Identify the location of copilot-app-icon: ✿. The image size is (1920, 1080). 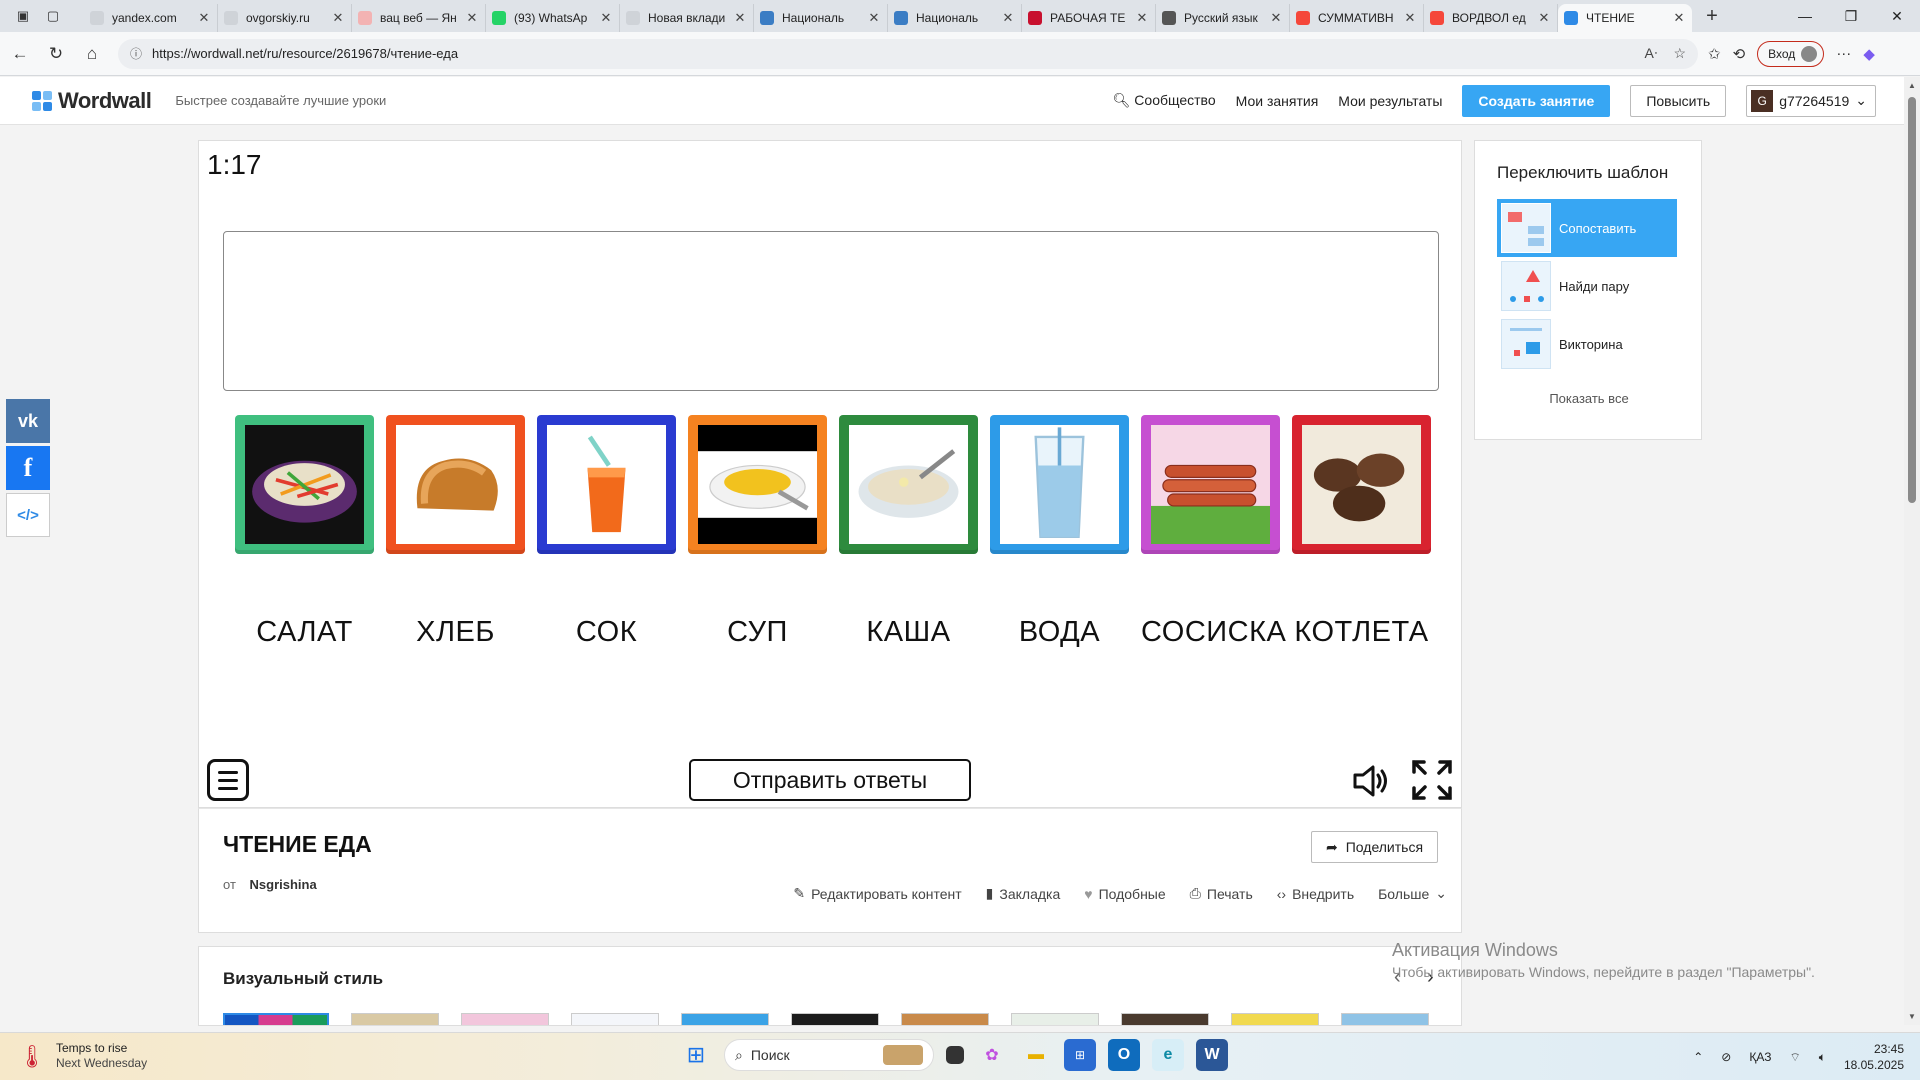
(992, 1055).